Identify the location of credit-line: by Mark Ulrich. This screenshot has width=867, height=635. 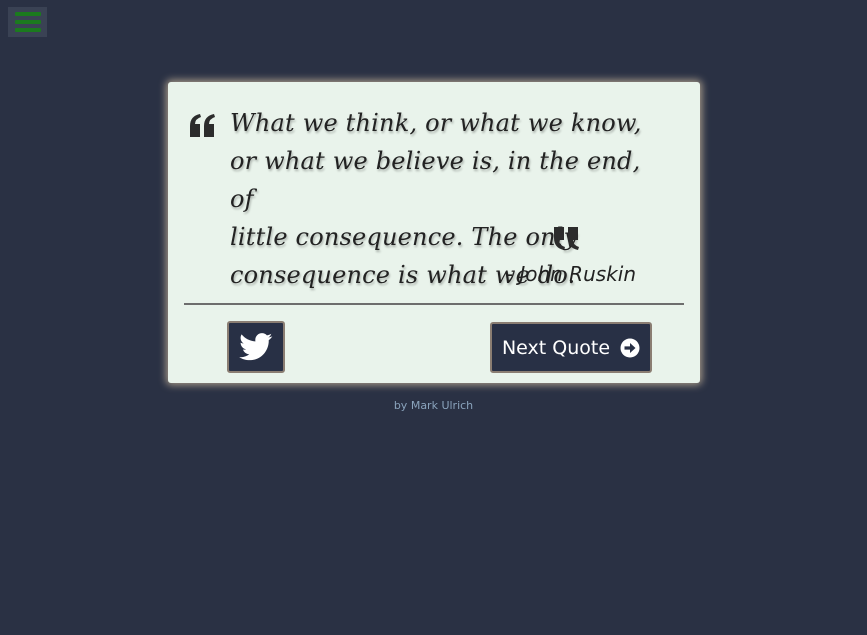
(433, 405).